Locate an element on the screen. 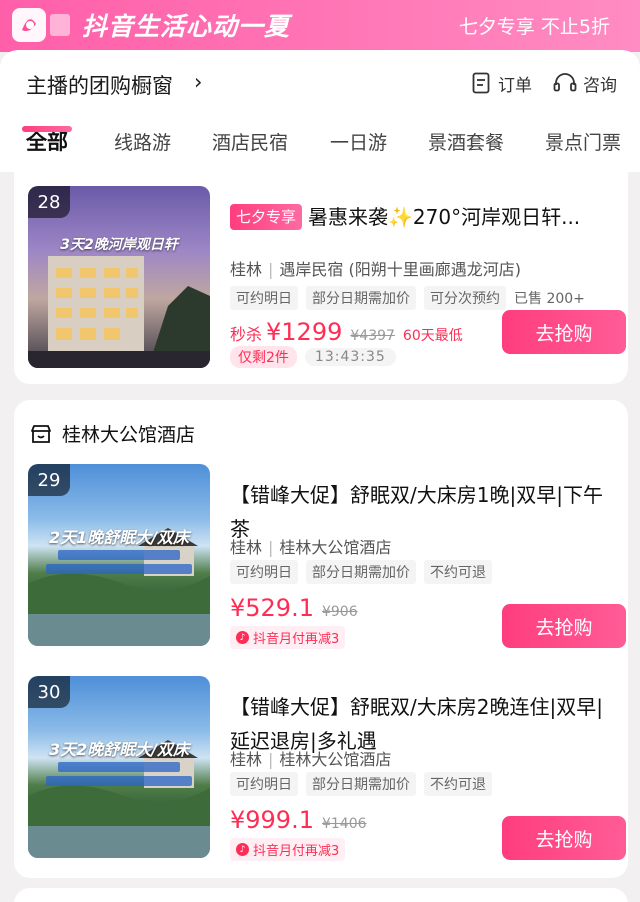 The image size is (640, 902). store-header: 桂林大公馆酒店 is located at coordinates (112, 433).